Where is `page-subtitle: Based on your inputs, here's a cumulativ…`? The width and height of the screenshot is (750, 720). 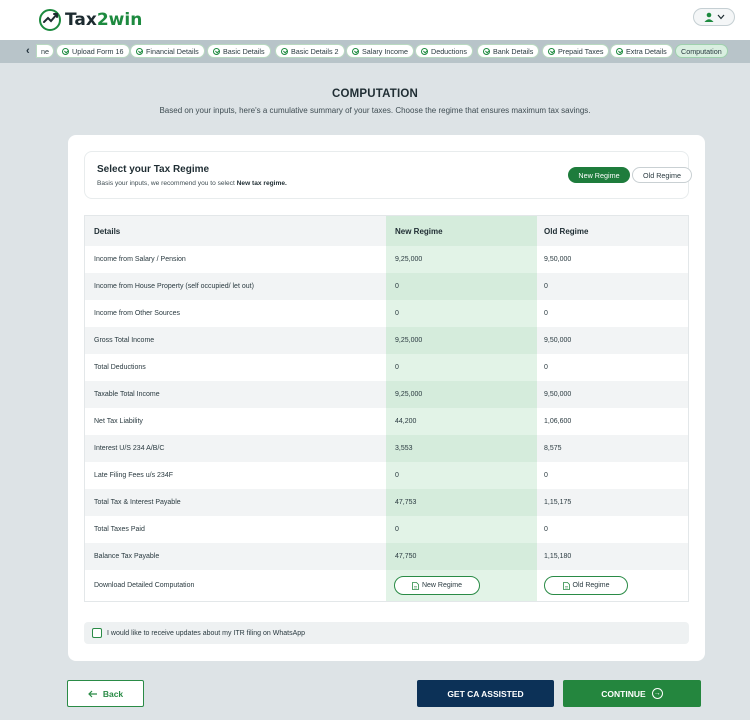 page-subtitle: Based on your inputs, here's a cumulativ… is located at coordinates (375, 110).